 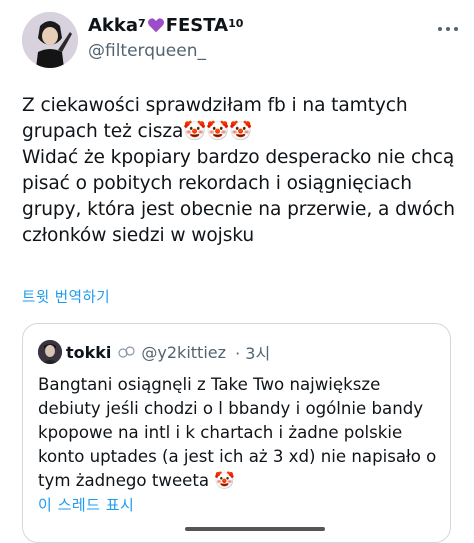 What do you see at coordinates (50, 40) in the screenshot?
I see `author-avatar` at bounding box center [50, 40].